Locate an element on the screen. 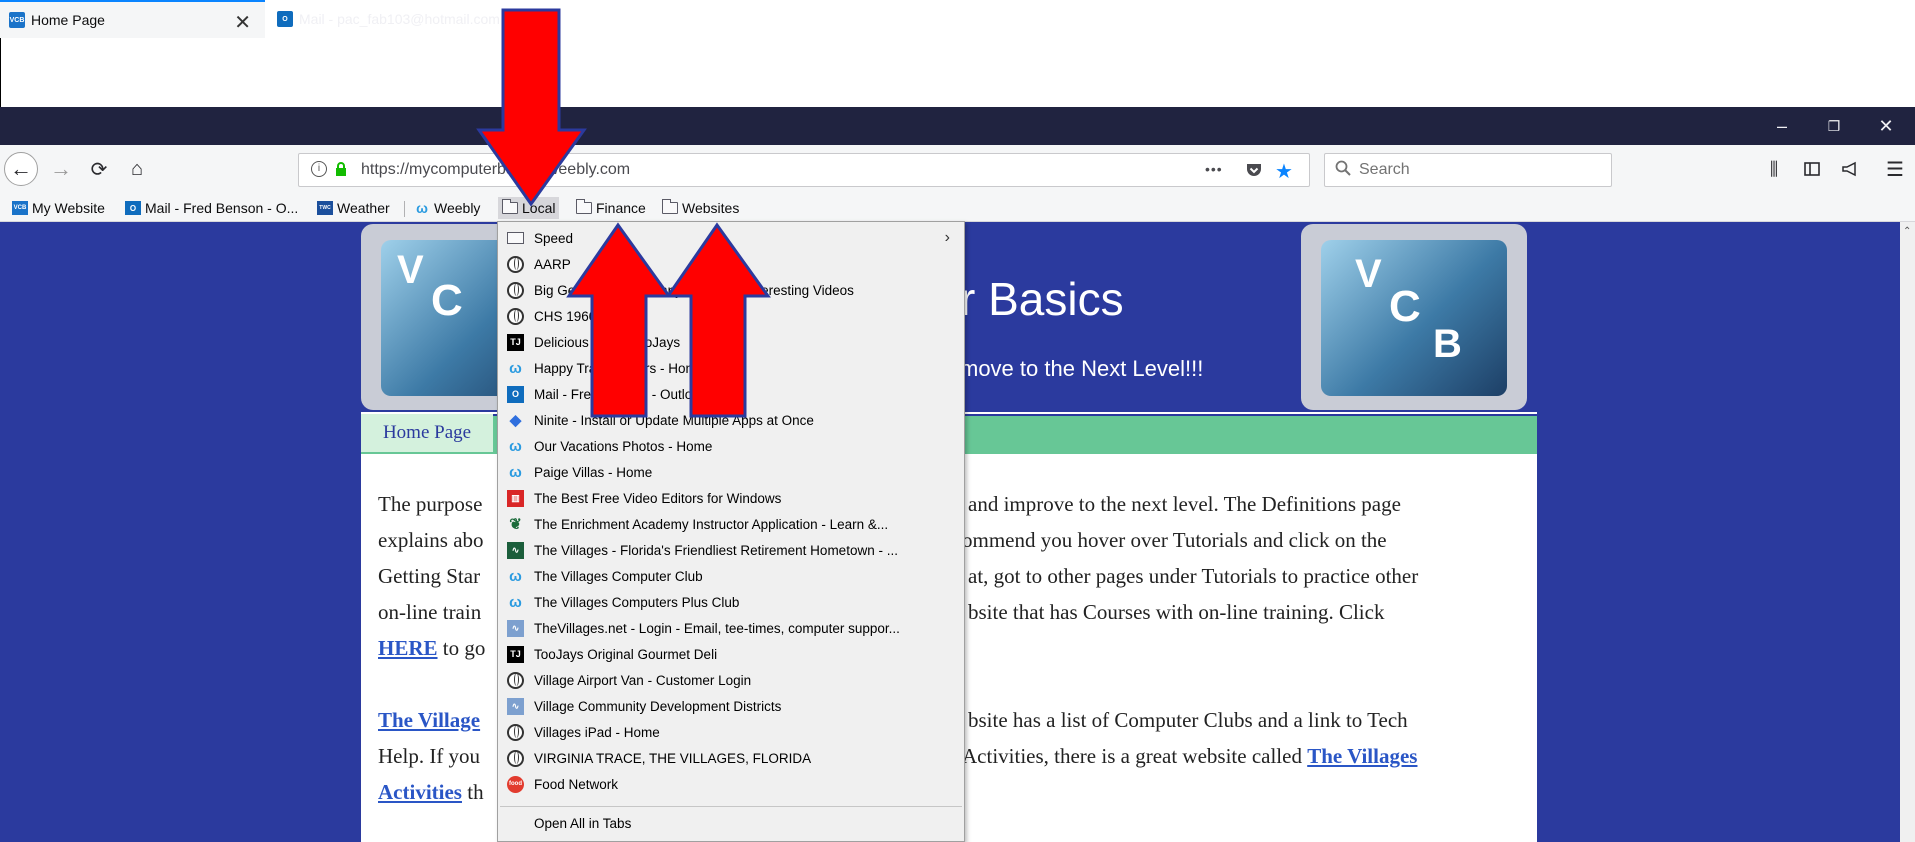  bookmark-folder-websites: Websites is located at coordinates (700, 208).